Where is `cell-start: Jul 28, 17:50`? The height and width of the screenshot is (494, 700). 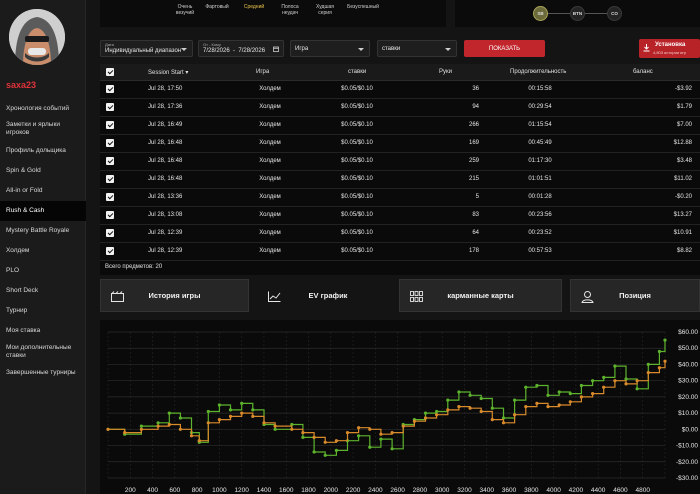 cell-start: Jul 28, 17:50 is located at coordinates (165, 89).